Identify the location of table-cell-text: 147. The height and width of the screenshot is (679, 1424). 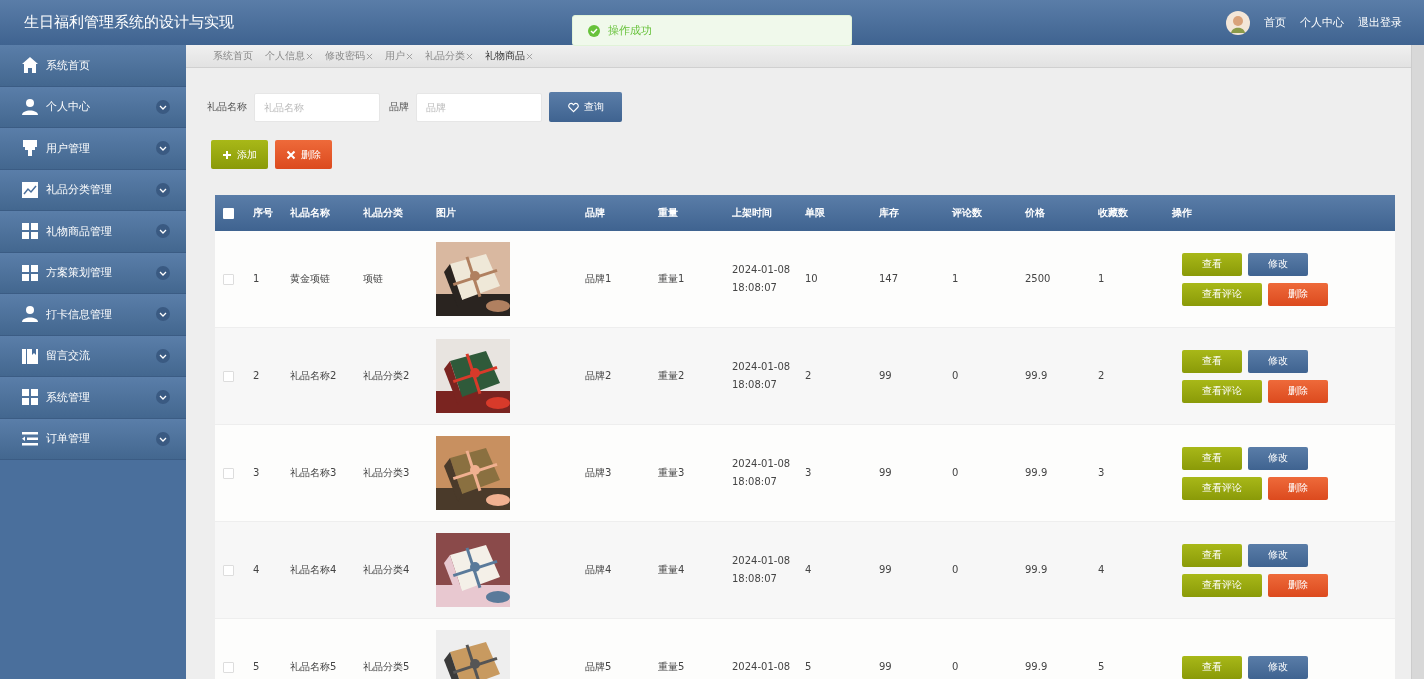
(889, 279).